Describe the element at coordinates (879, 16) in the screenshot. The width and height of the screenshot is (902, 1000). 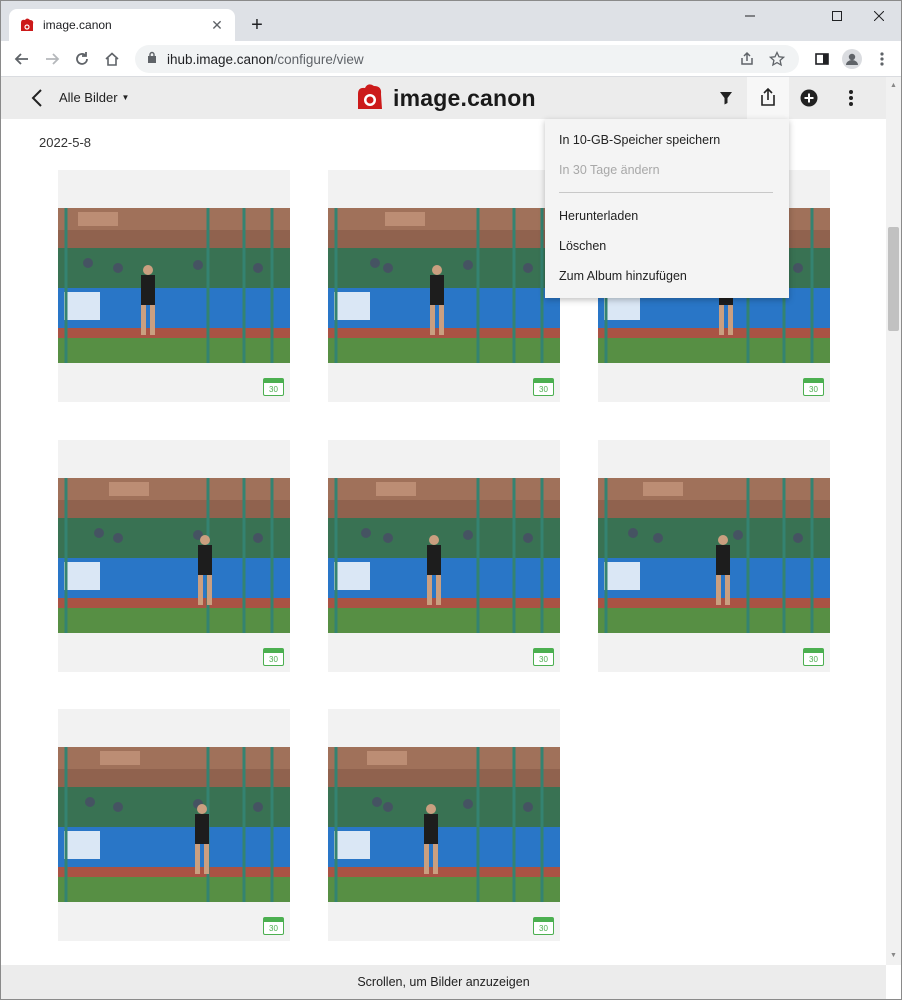
I see `window-close-icon` at that location.